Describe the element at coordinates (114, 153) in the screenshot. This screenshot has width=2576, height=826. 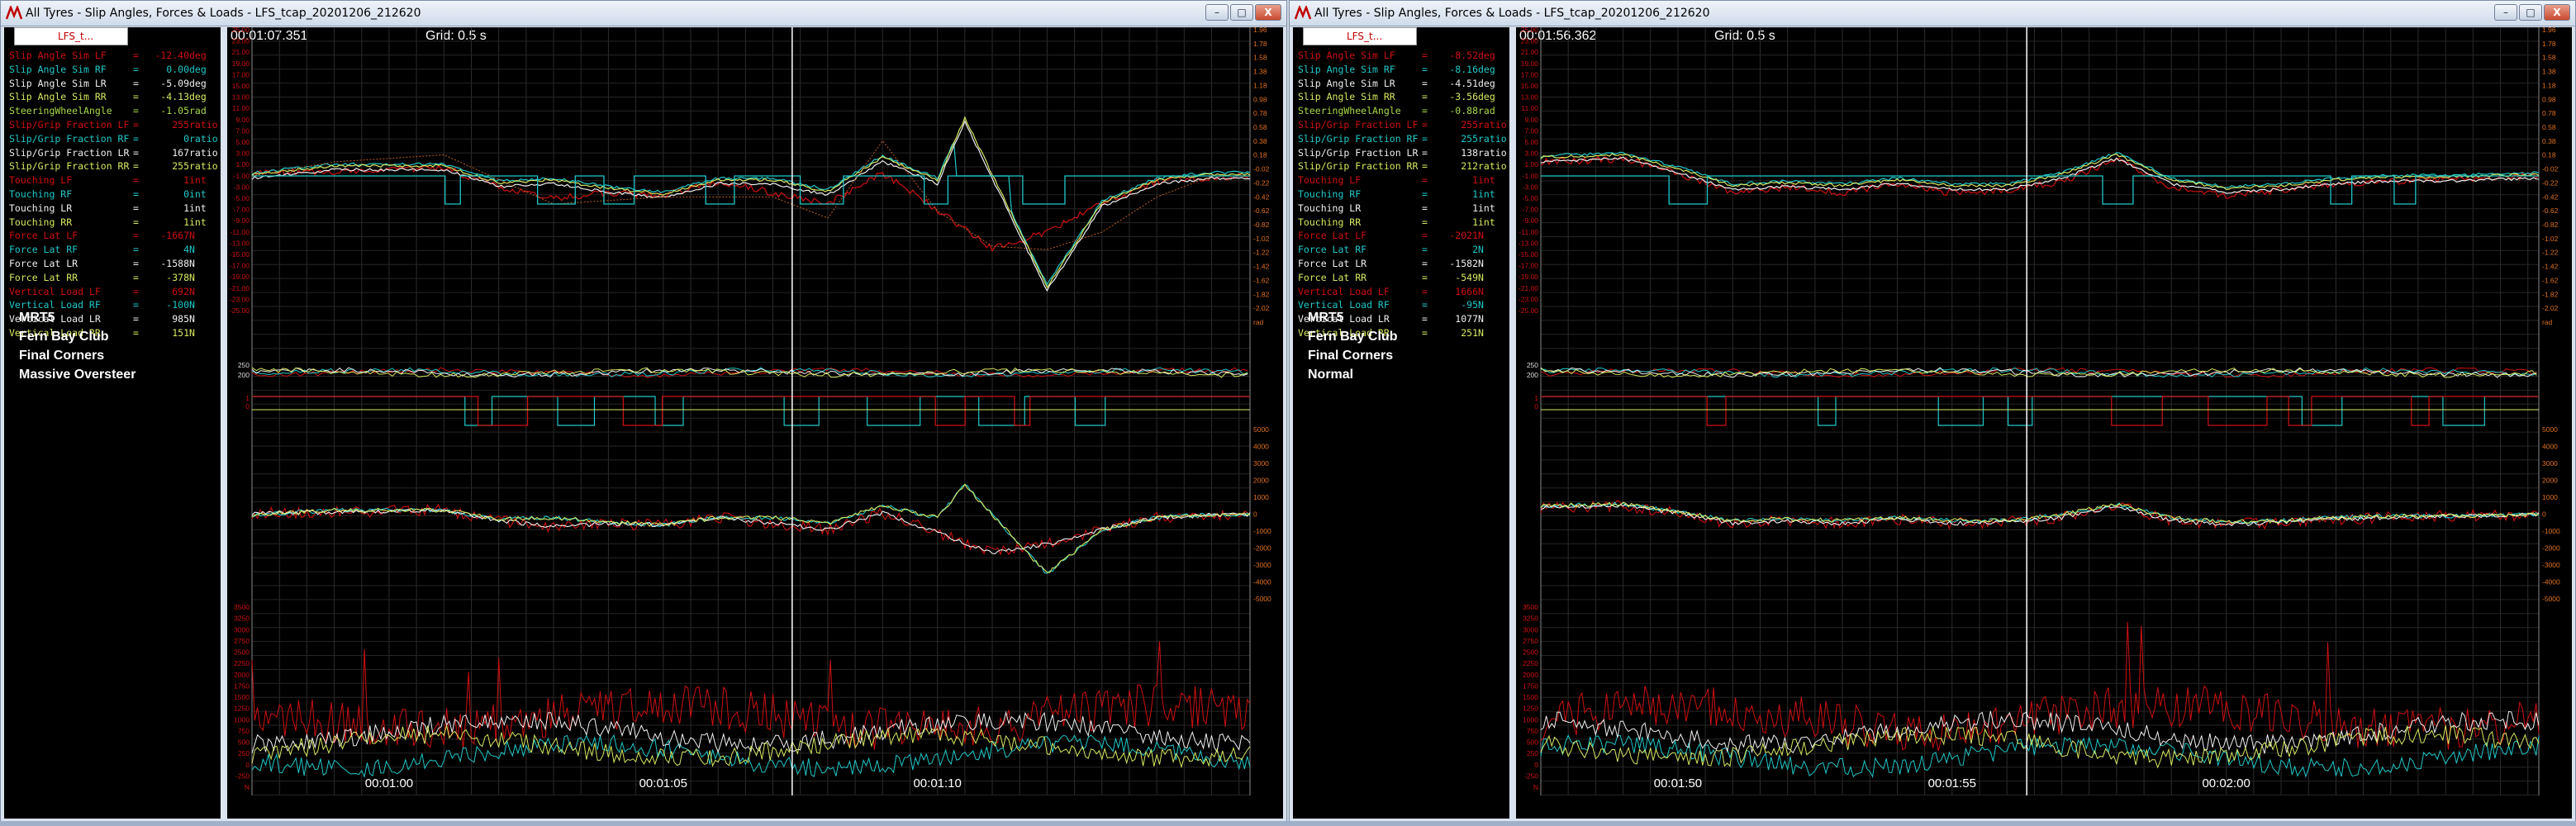
I see `channel-row: Slip/Grip Fraction LR = 167 ratio` at that location.